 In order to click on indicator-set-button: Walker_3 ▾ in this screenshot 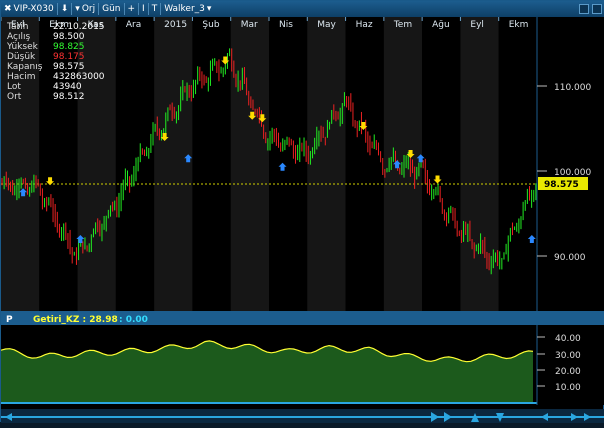, I will do `click(187, 9)`.